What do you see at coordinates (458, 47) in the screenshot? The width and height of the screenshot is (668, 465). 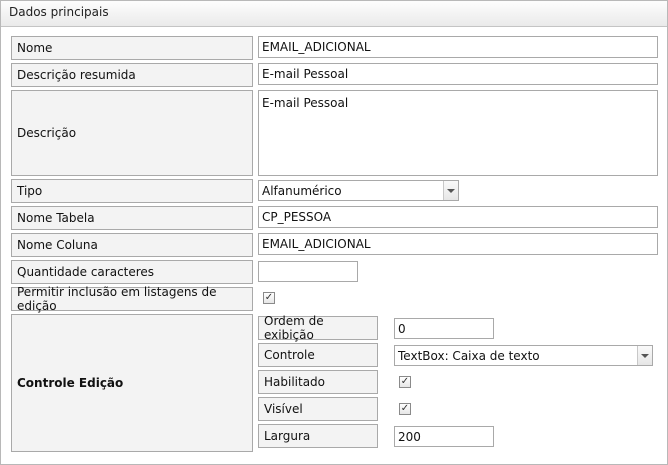 I see `nome-input: EMAIL_ADICIONAL` at bounding box center [458, 47].